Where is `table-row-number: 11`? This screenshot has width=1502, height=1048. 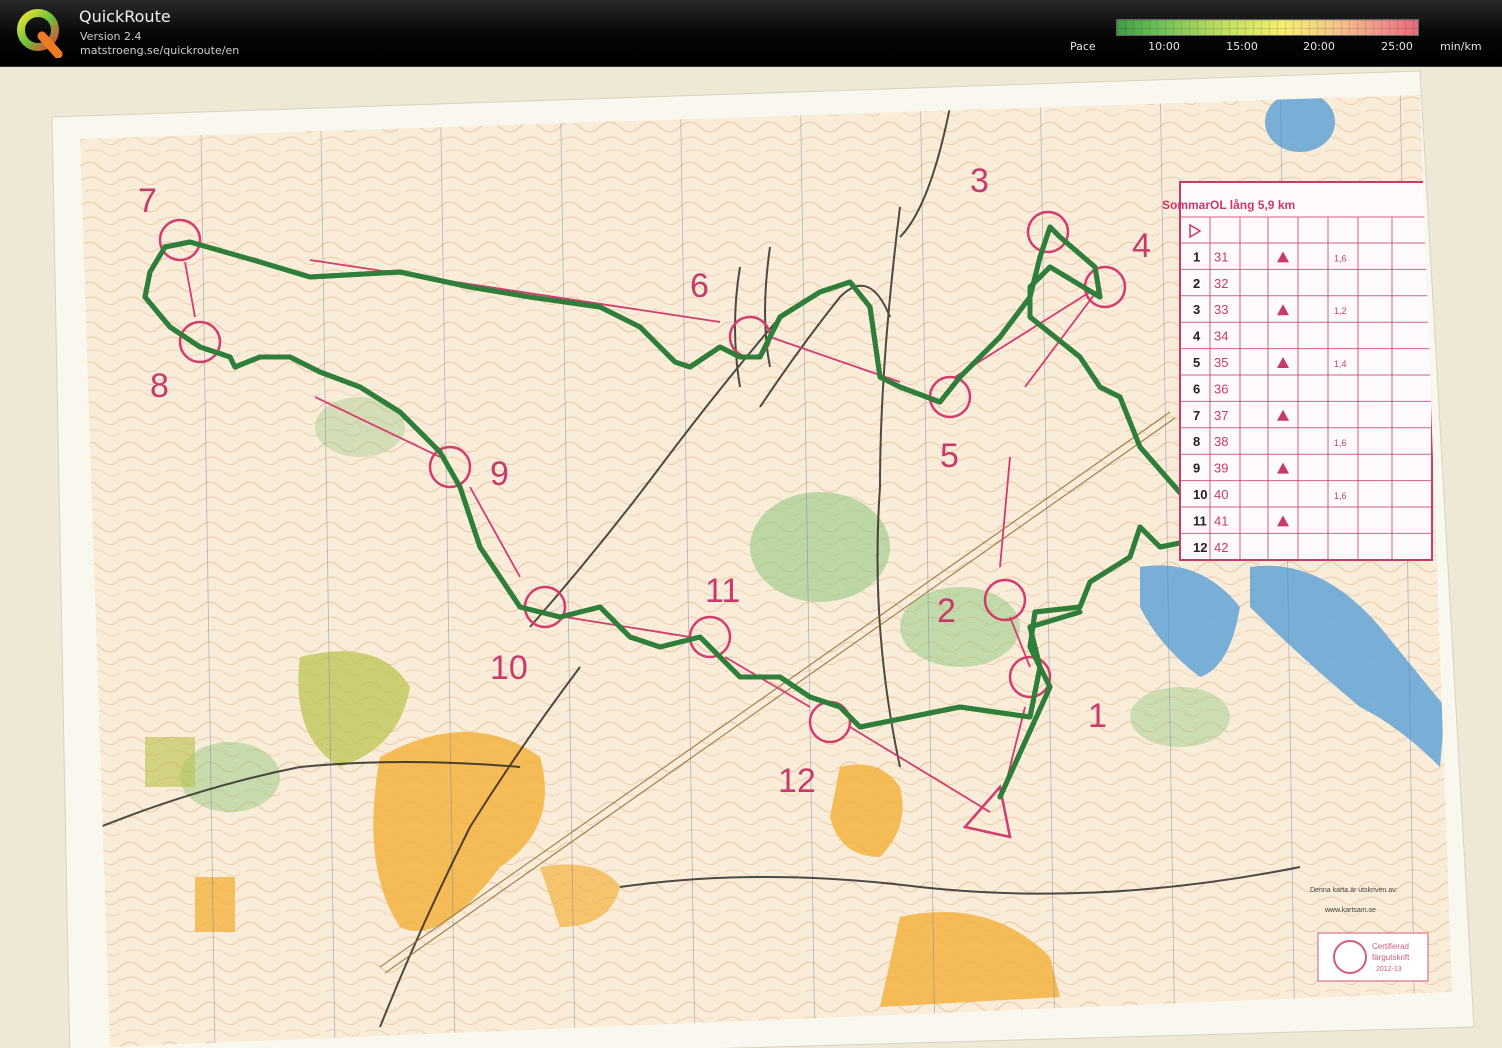 table-row-number: 11 is located at coordinates (1200, 520).